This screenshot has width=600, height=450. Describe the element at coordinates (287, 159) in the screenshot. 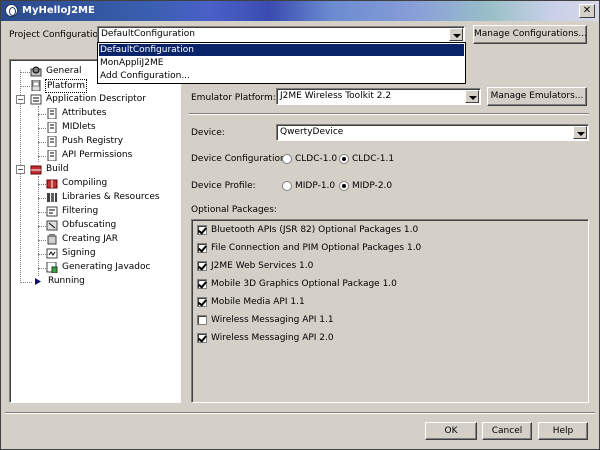

I see `cldc10-radio` at that location.